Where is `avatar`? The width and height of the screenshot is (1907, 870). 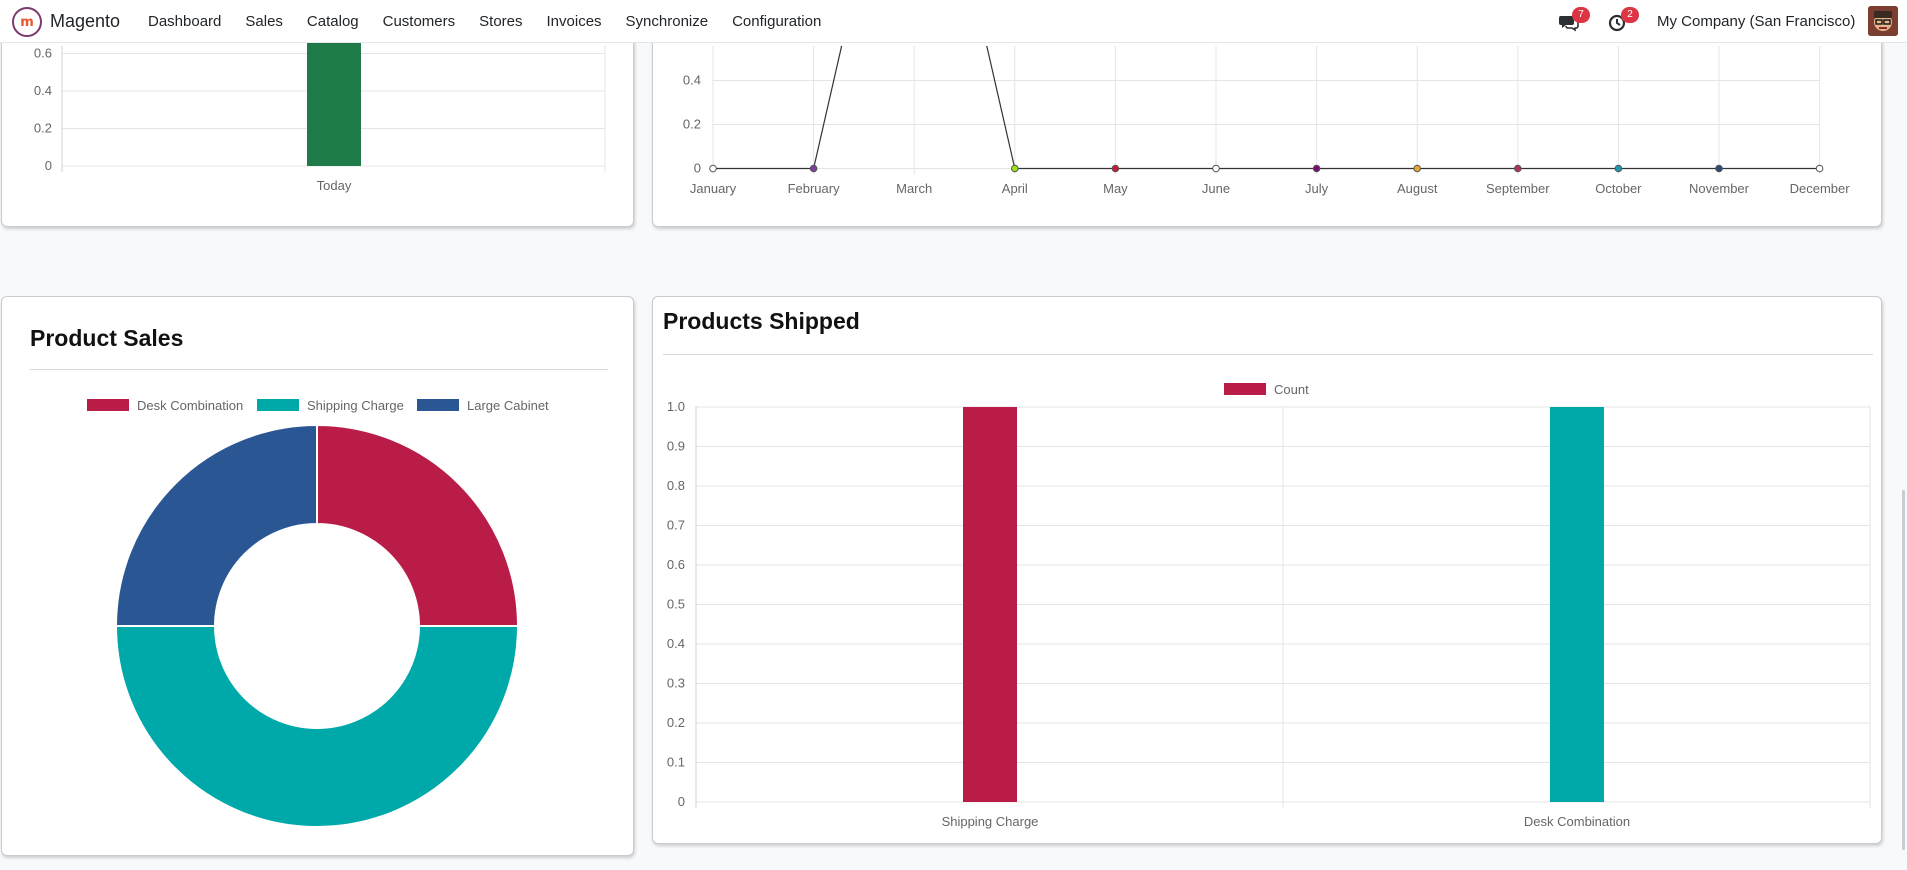
avatar is located at coordinates (1883, 21).